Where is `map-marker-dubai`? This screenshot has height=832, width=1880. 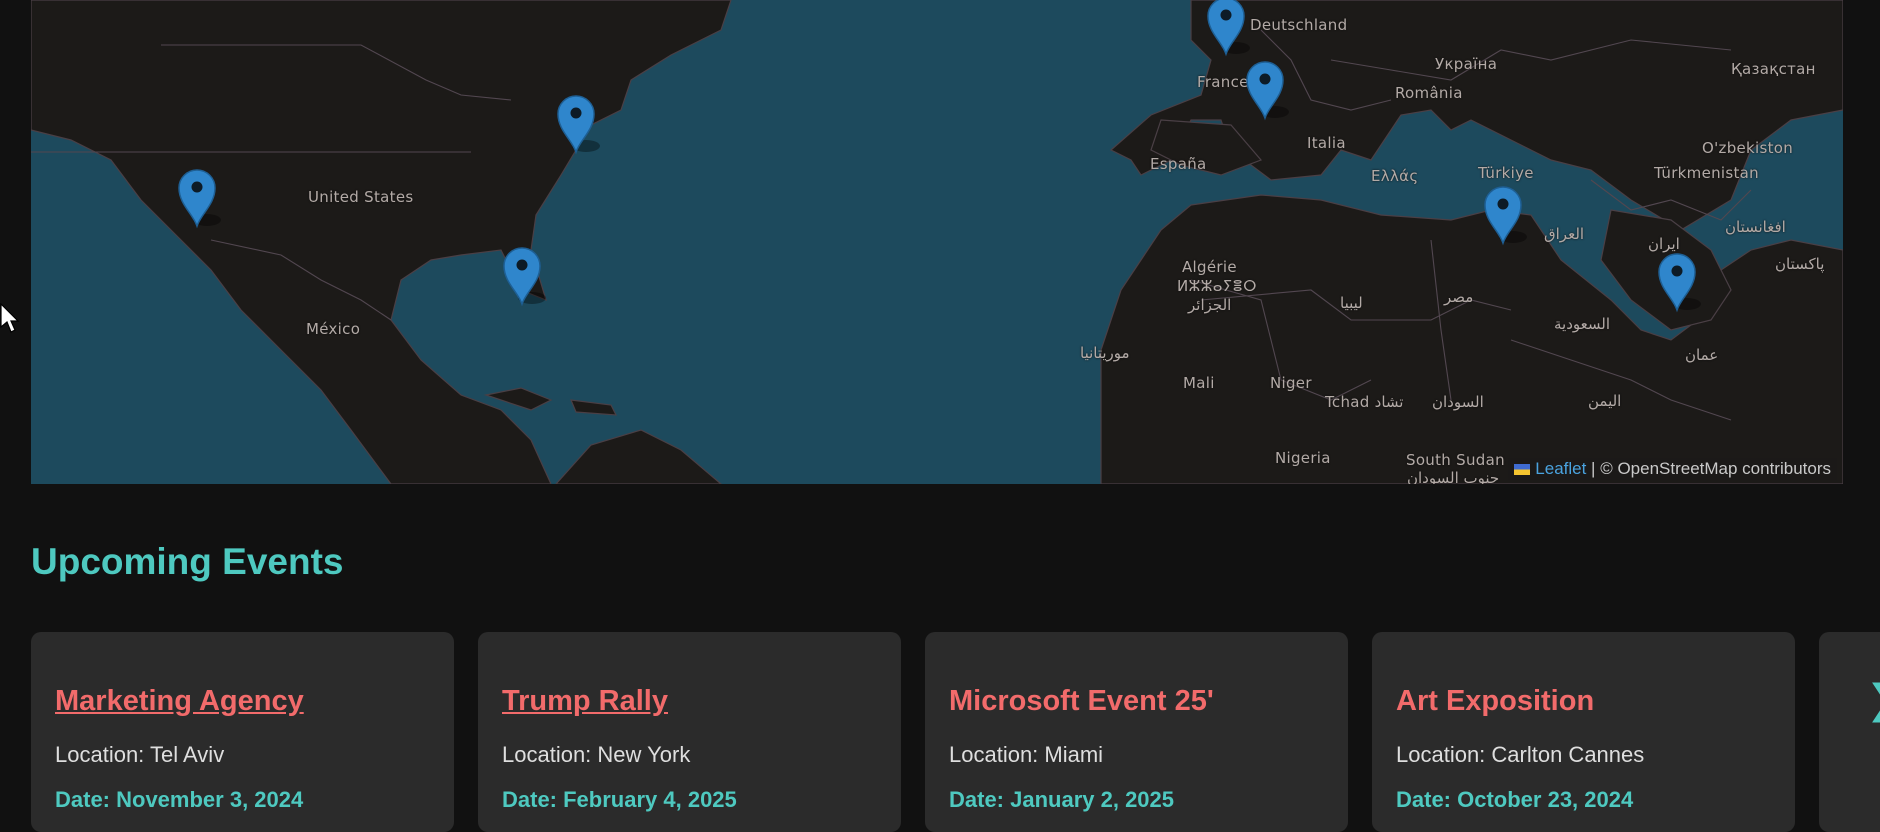
map-marker-dubai is located at coordinates (1679, 282).